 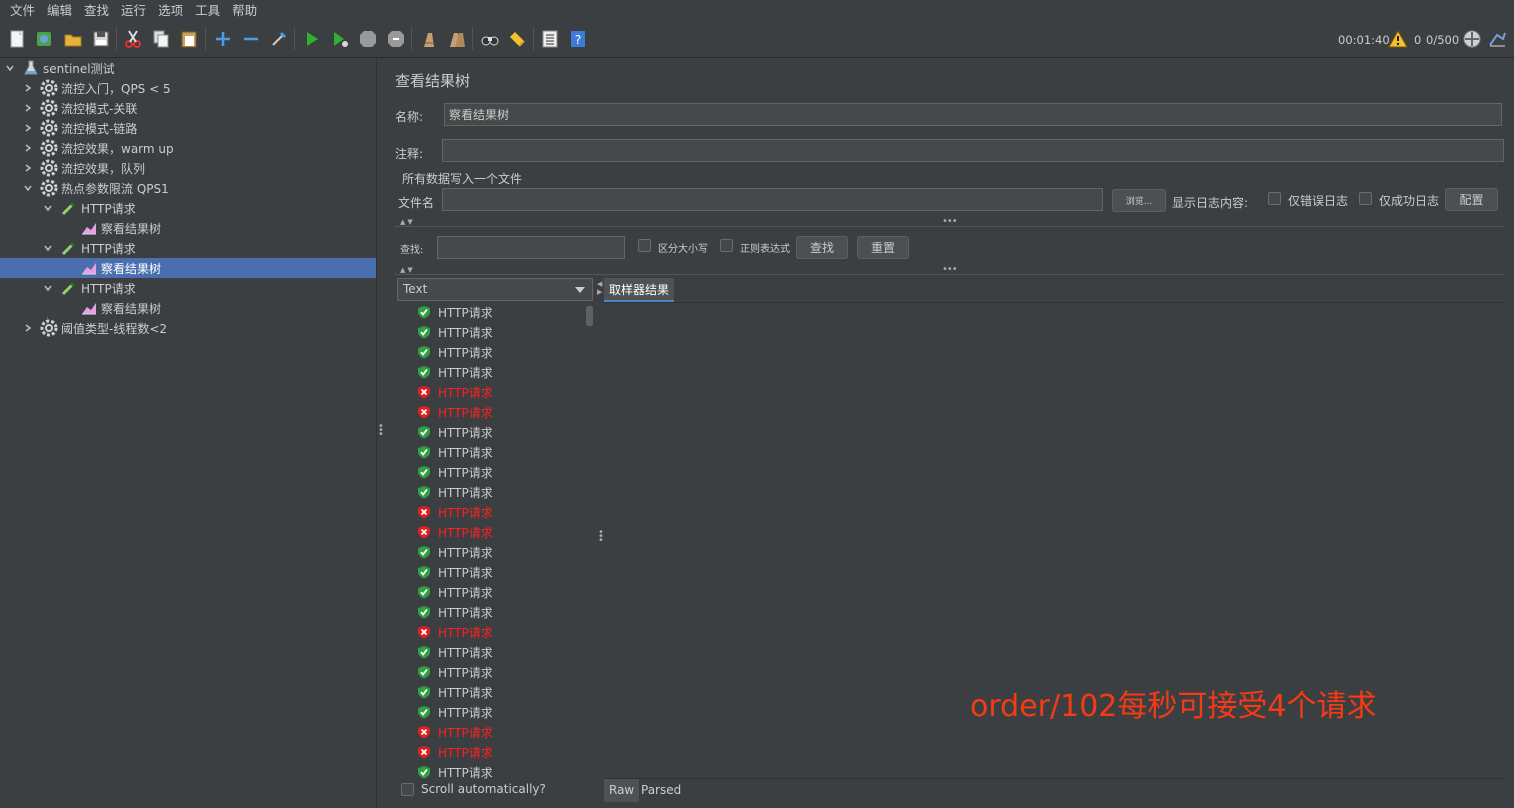 What do you see at coordinates (161, 39) in the screenshot?
I see `copy-icon` at bounding box center [161, 39].